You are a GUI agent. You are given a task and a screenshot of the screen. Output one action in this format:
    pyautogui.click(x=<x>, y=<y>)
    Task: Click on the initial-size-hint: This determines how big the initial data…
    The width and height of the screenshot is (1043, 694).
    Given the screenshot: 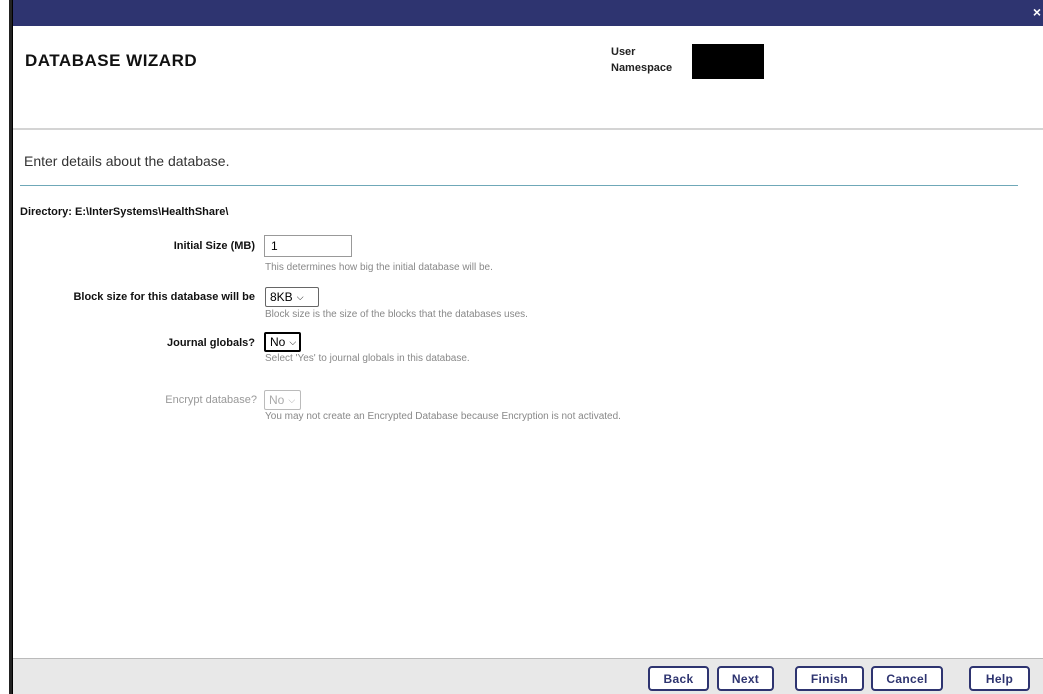 What is the action you would take?
    pyautogui.click(x=379, y=267)
    